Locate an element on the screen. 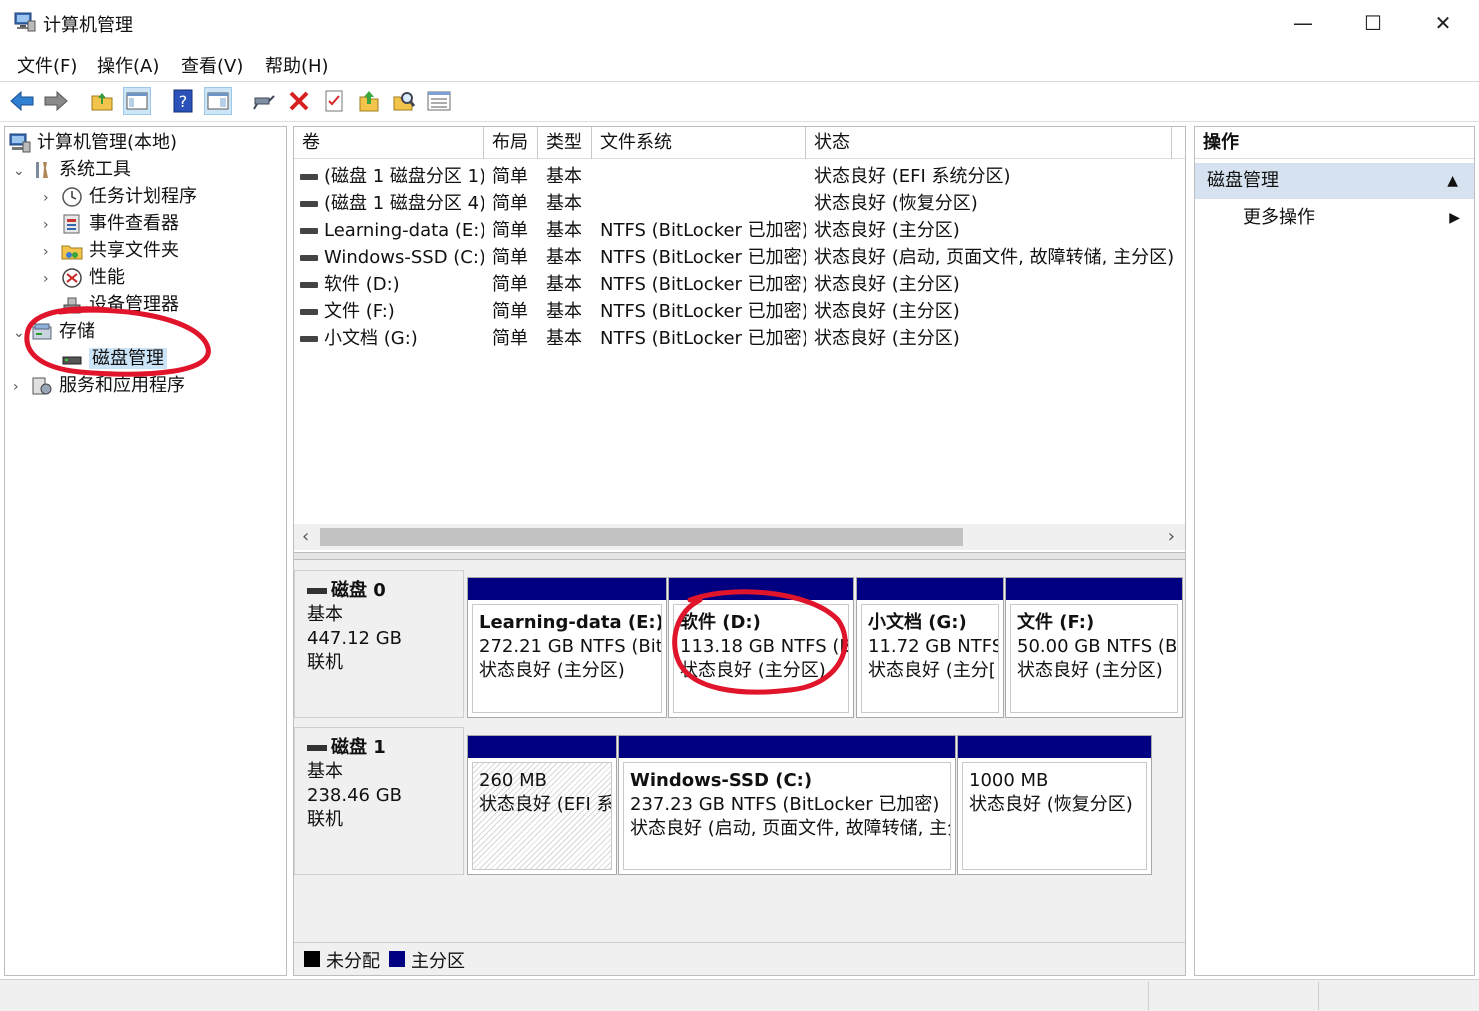 Image resolution: width=1479 pixels, height=1011 pixels. tree-item-task-scheduler: › 任务计划程序 is located at coordinates (120, 196).